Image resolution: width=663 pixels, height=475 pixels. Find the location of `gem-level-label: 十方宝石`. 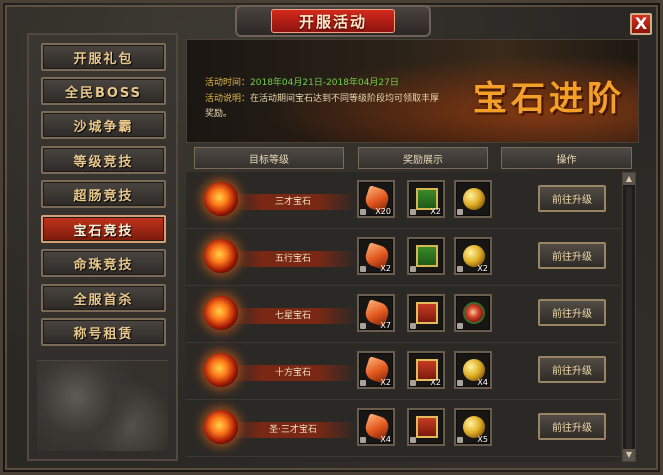

gem-level-label: 十方宝石 is located at coordinates (293, 373).